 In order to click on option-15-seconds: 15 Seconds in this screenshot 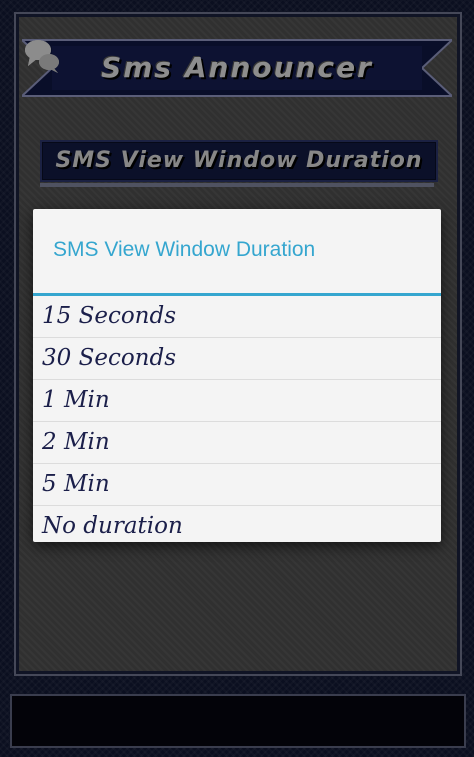, I will do `click(237, 317)`.